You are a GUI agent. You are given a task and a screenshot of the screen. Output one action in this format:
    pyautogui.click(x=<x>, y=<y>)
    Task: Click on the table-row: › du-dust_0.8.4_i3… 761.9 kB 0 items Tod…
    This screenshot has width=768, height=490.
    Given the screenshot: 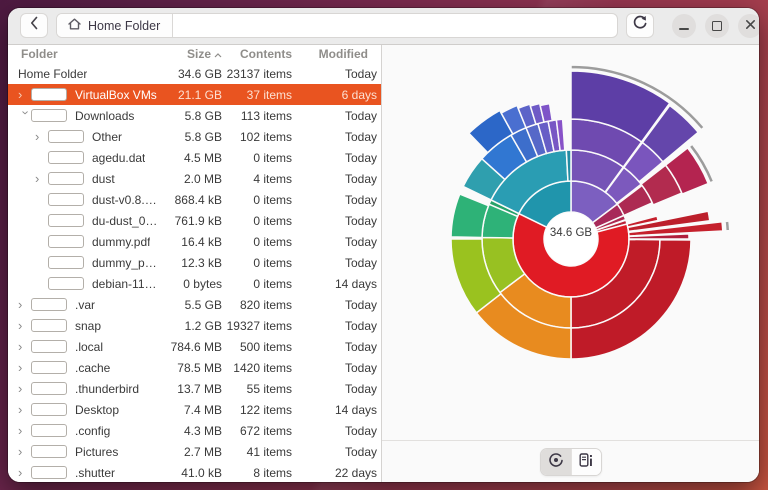 What is the action you would take?
    pyautogui.click(x=194, y=220)
    